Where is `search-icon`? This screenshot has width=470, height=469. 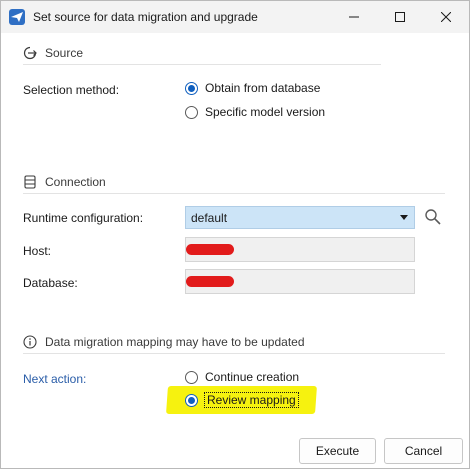
search-icon is located at coordinates (433, 217).